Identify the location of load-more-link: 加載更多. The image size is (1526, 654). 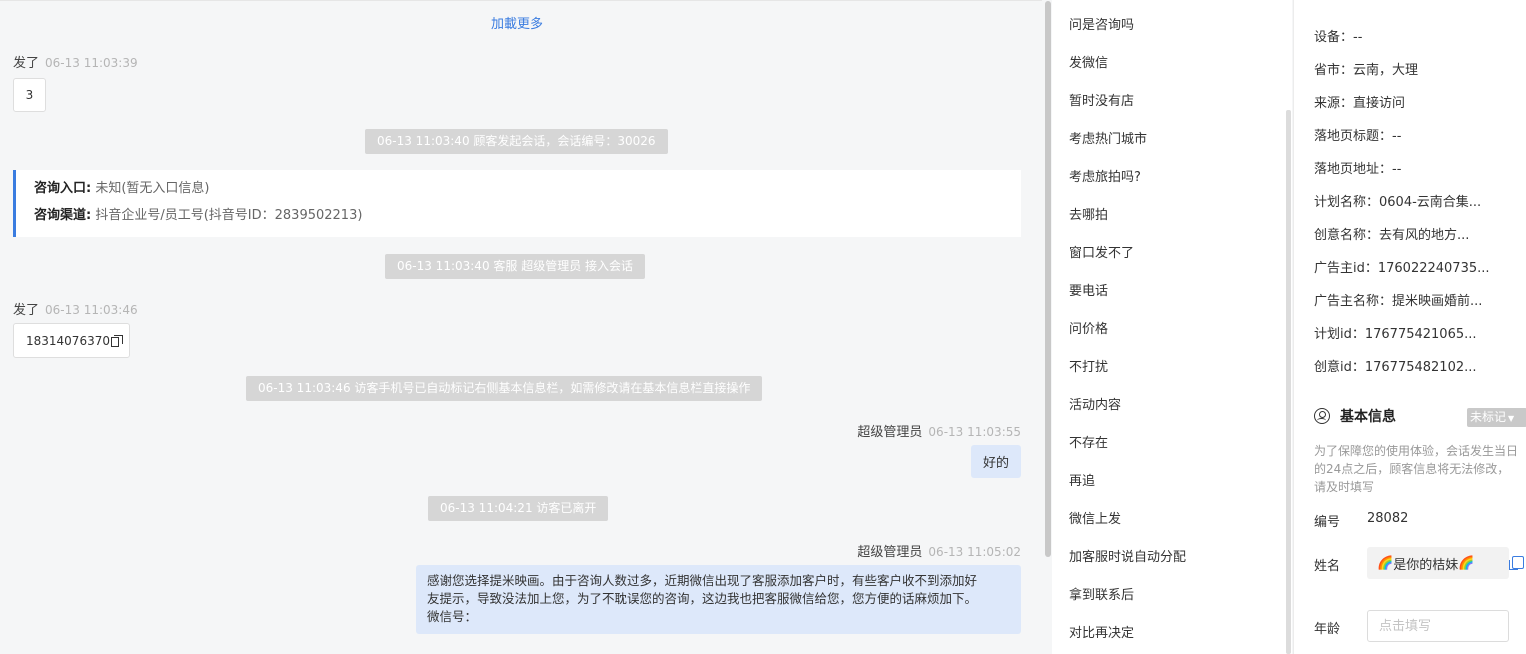
(517, 22).